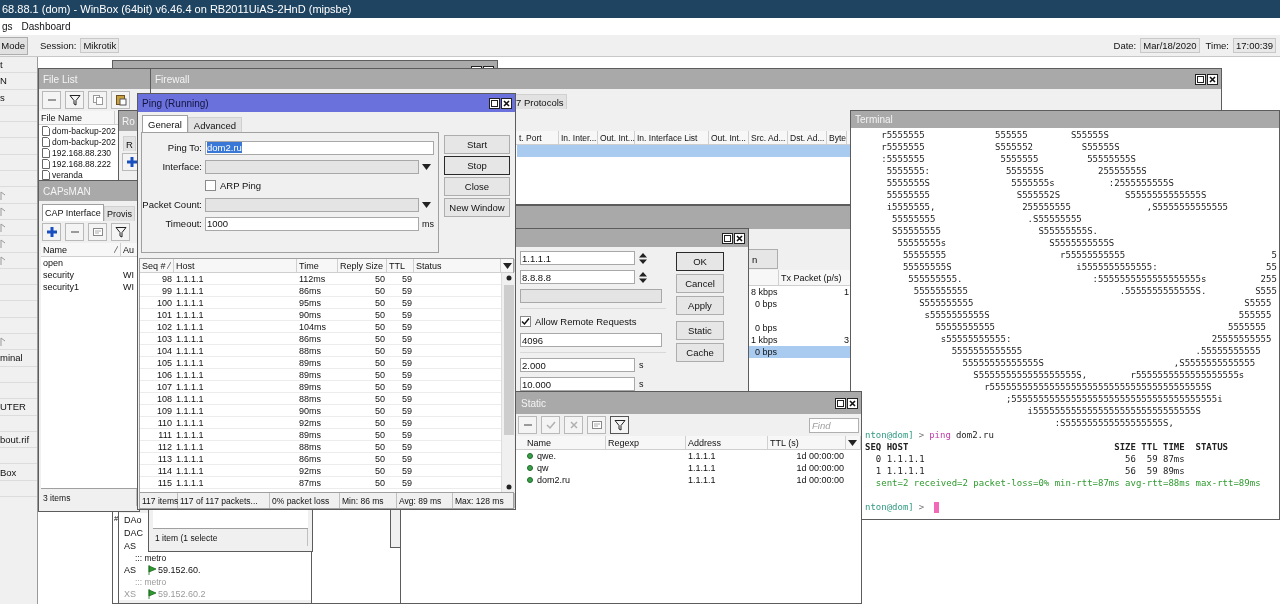 This screenshot has height=604, width=1280. I want to click on column-header: Host, so click(235, 265).